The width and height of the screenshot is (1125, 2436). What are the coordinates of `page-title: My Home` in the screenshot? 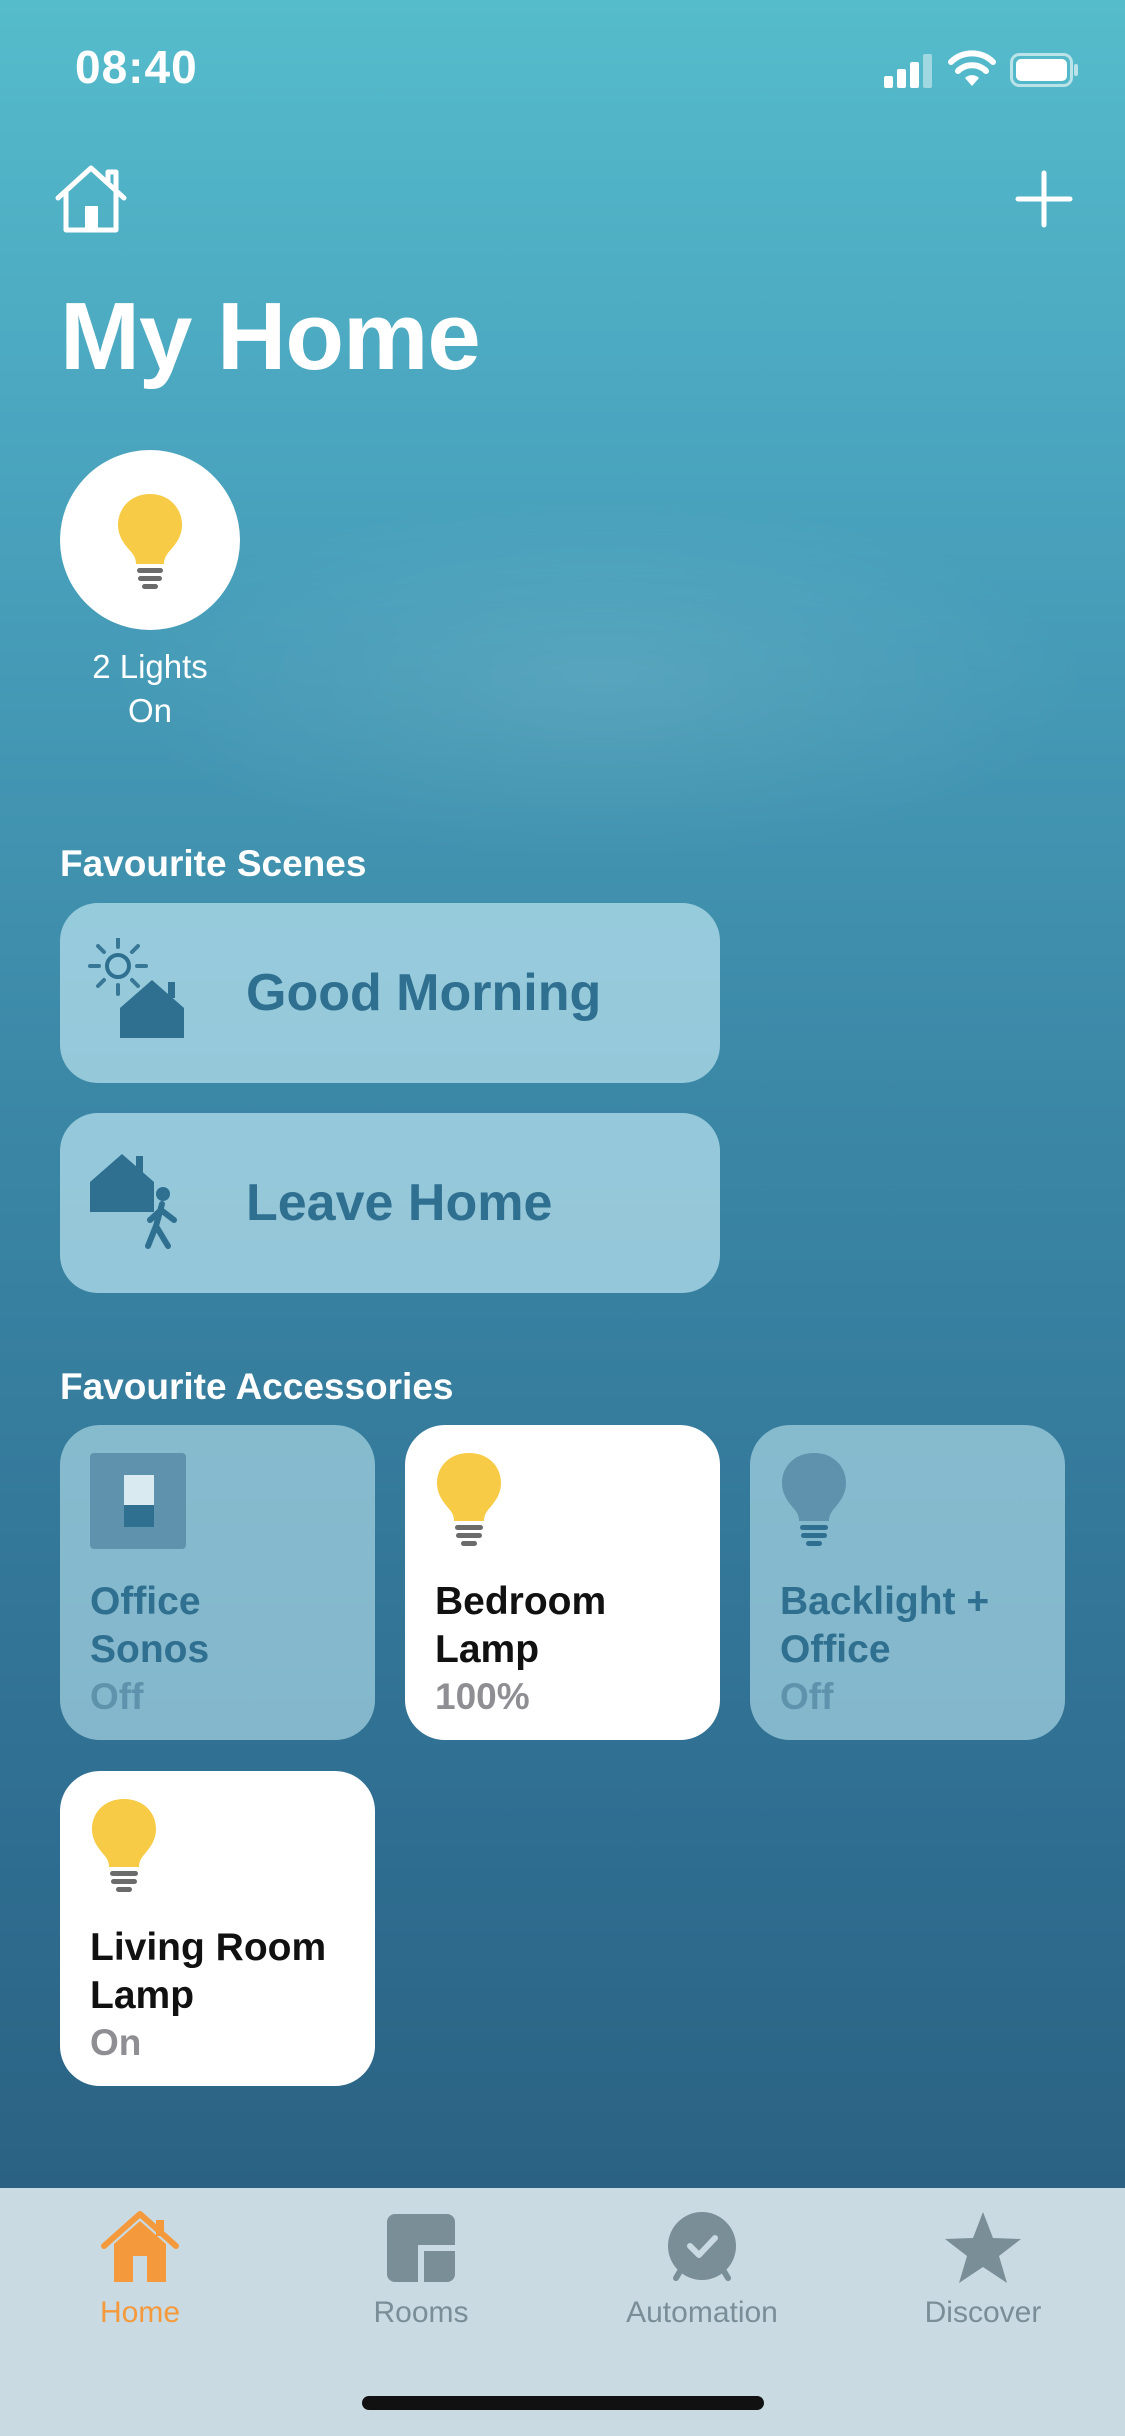 It's located at (270, 336).